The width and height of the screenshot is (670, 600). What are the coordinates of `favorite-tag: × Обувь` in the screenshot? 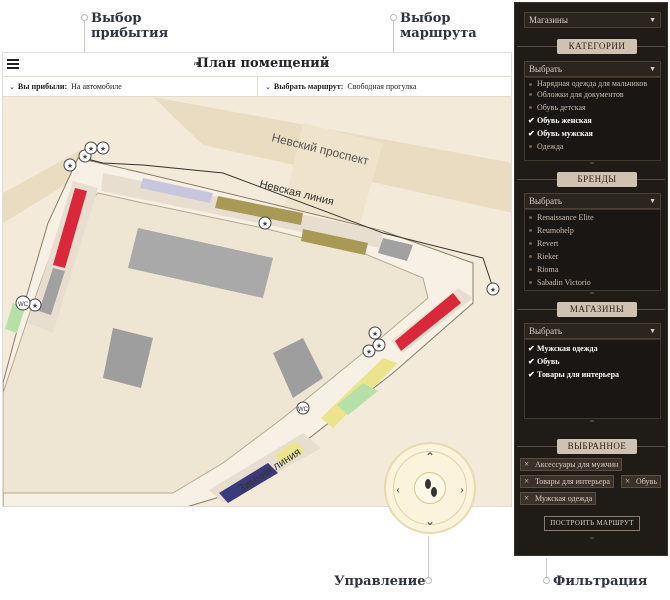 It's located at (641, 481).